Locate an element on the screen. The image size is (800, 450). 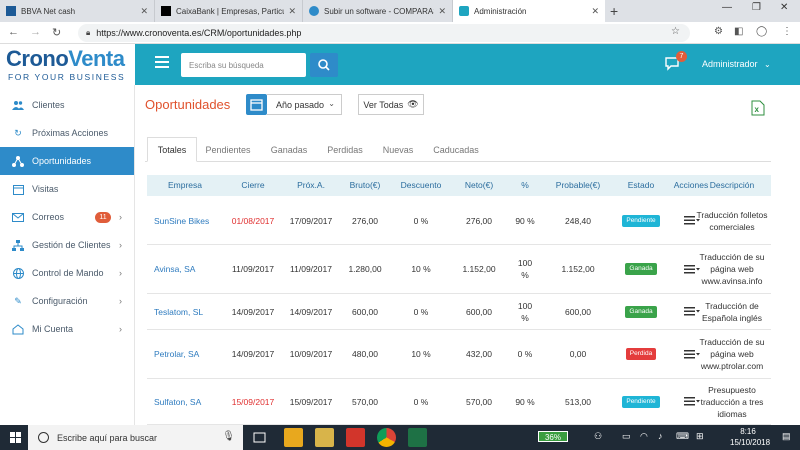
sidebar-item-visitas: Visitas is located at coordinates (67, 189).